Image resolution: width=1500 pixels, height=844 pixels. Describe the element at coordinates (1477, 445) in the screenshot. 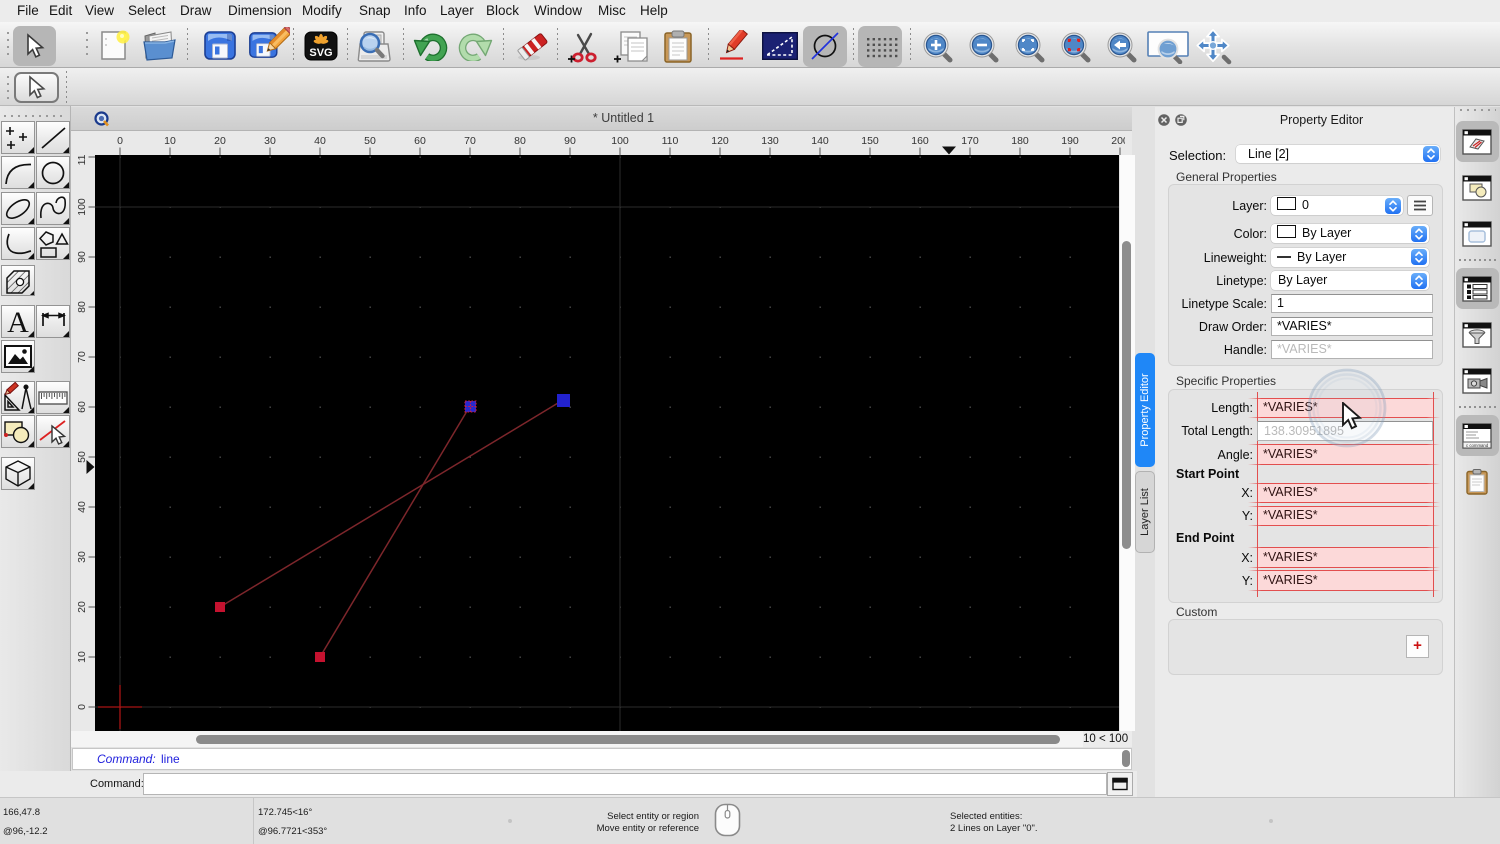

I see `svg-text: c command` at that location.